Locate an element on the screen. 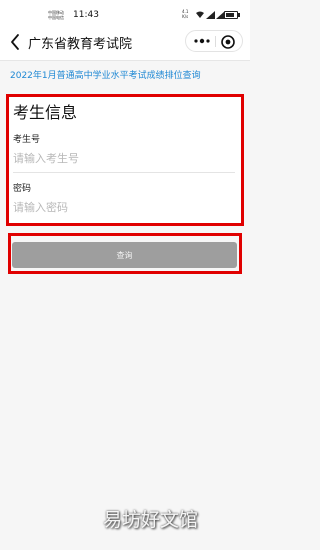 Image resolution: width=320 pixels, height=550 pixels. watermark-text: 易坊好文馆 is located at coordinates (151, 520).